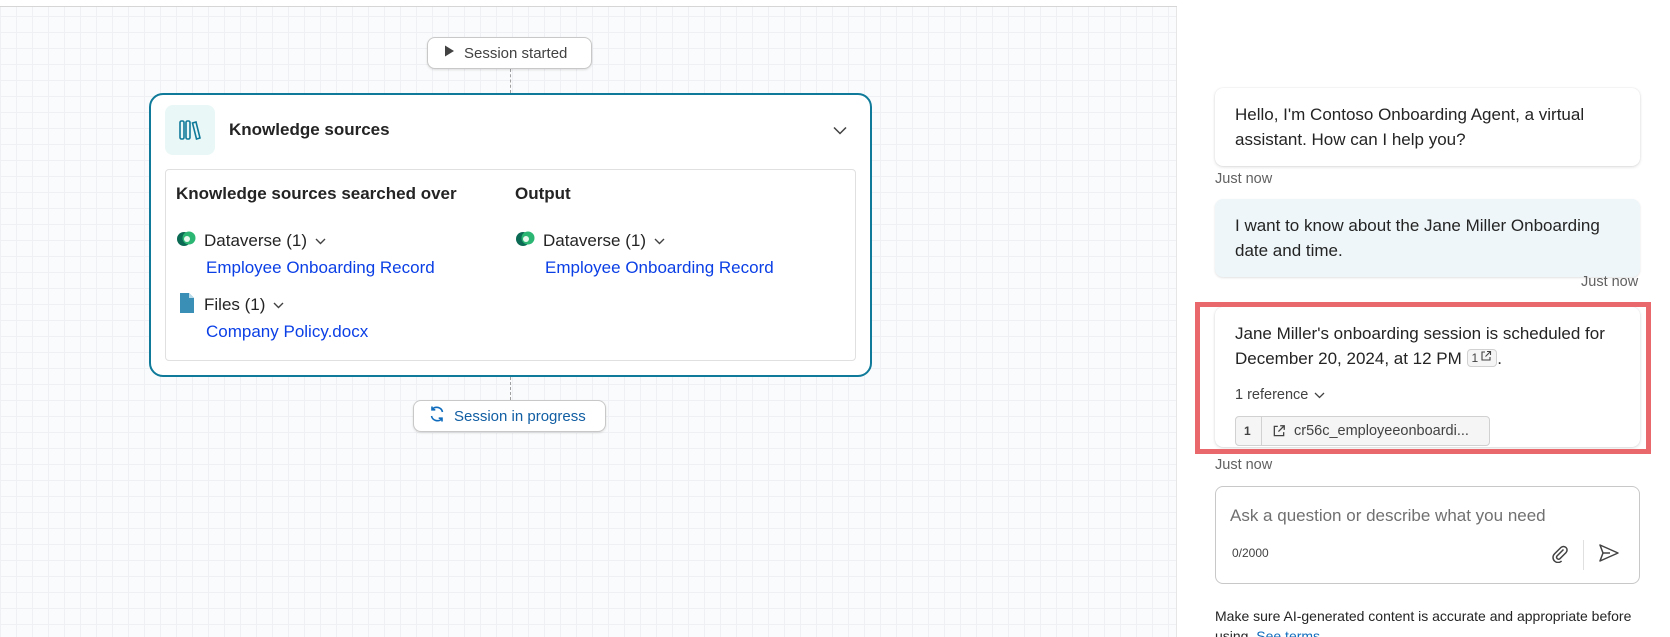 Image resolution: width=1670 pixels, height=637 pixels. Describe the element at coordinates (316, 305) in the screenshot. I see `files-source-row: Files (1)` at that location.